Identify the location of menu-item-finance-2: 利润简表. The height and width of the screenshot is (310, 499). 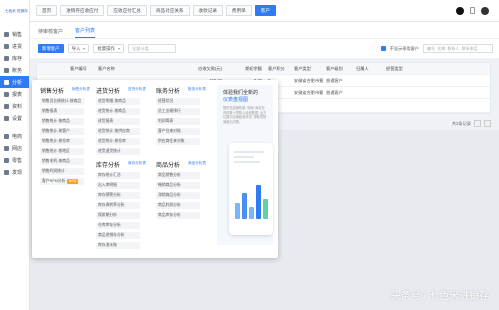
(178, 121).